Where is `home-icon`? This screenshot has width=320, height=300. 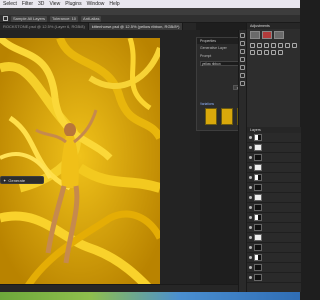
home-icon is located at coordinates (5, 18).